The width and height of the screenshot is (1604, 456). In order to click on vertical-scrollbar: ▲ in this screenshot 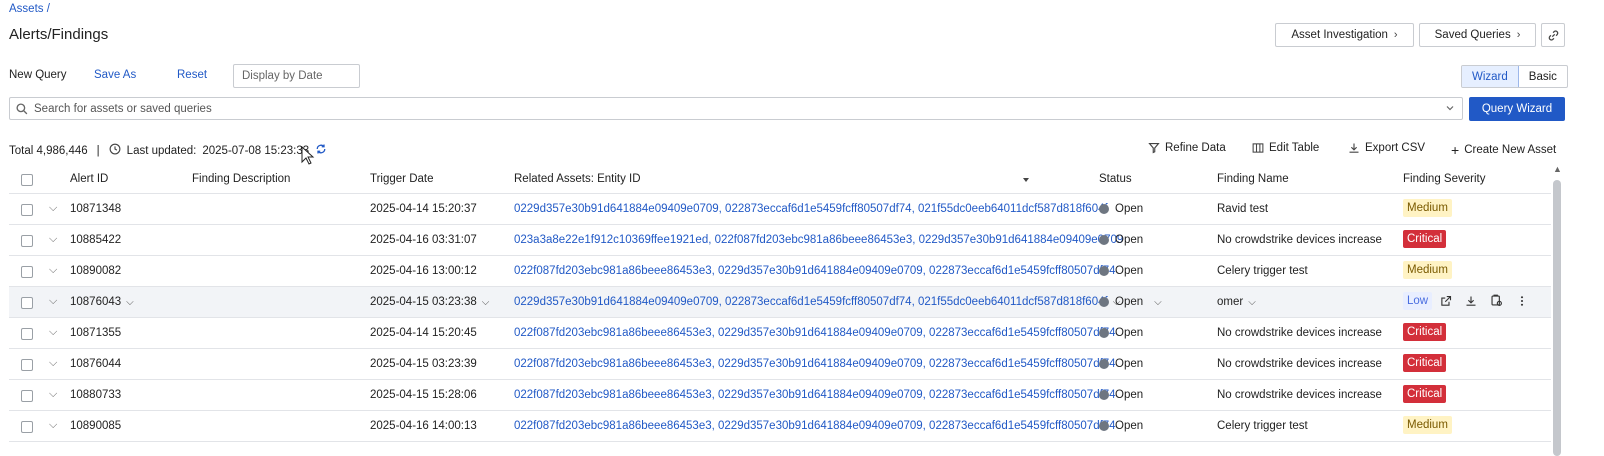, I will do `click(1557, 310)`.